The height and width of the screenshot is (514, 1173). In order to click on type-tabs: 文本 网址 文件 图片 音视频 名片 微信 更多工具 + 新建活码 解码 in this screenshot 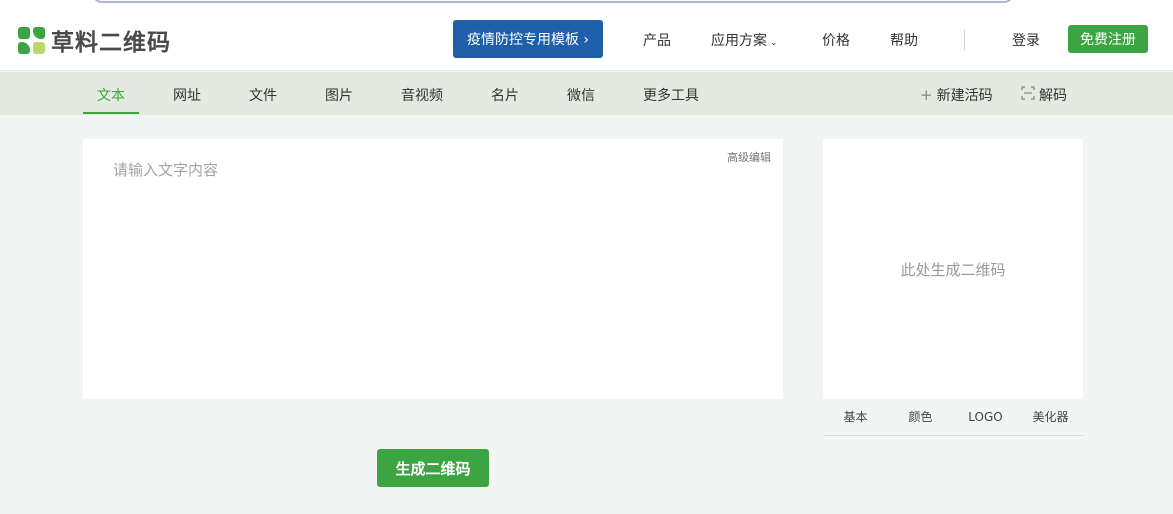, I will do `click(586, 93)`.